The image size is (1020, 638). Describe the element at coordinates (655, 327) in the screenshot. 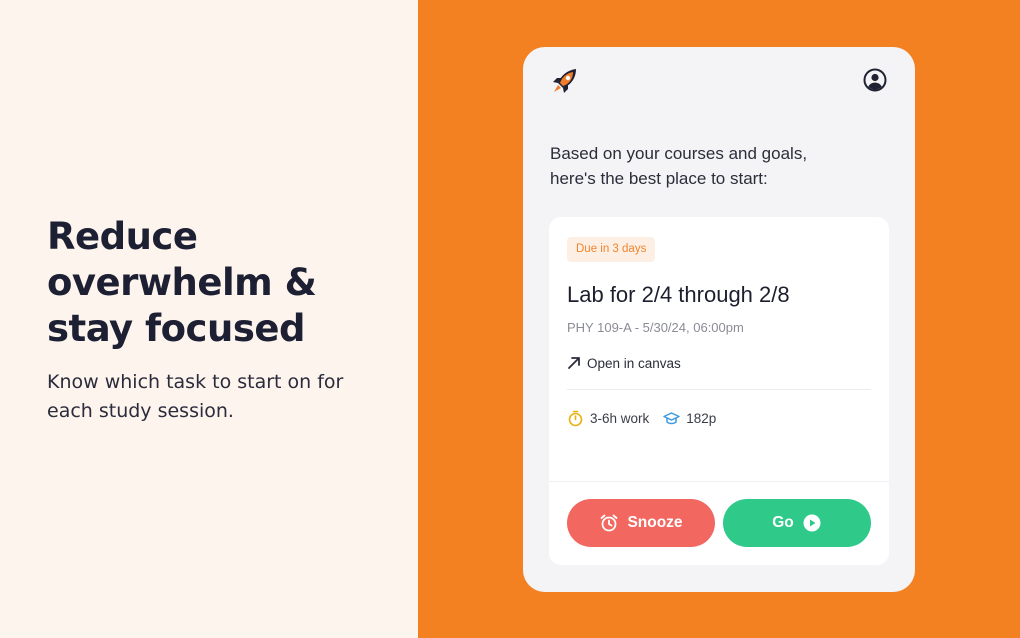

I see `task-meta: PHY 109-A - 5/30/24, 06:00pm` at that location.